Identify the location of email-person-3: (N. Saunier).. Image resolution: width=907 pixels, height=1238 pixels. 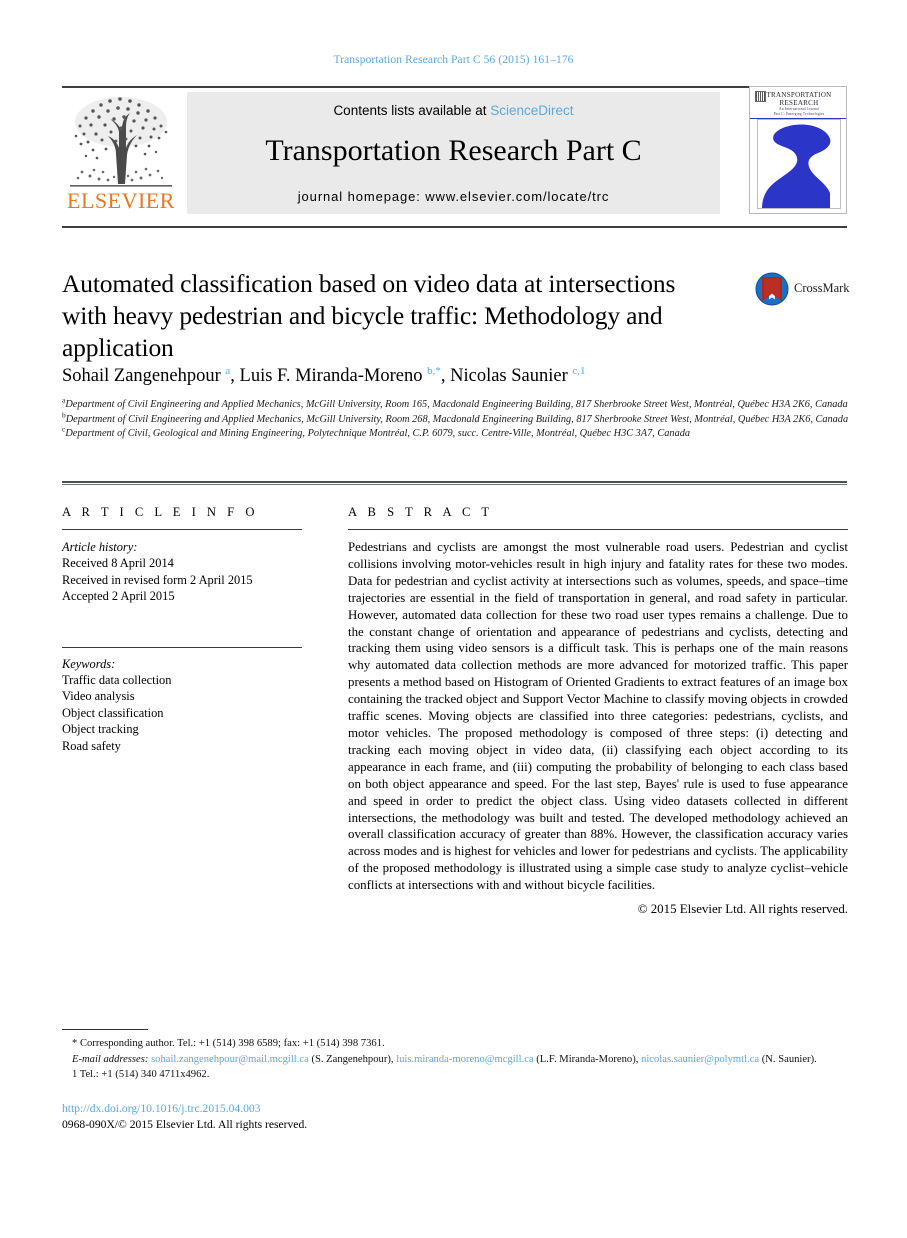
(789, 1059).